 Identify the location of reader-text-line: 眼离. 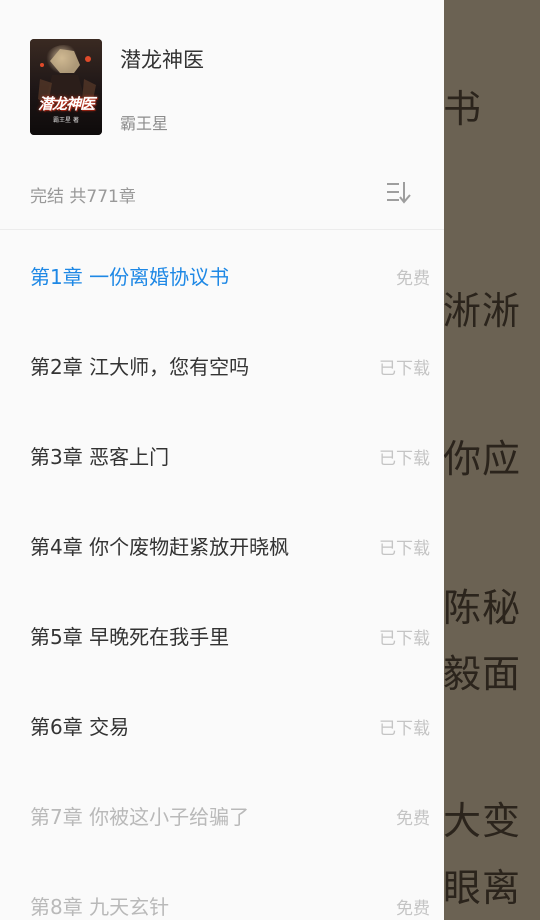
(482, 888).